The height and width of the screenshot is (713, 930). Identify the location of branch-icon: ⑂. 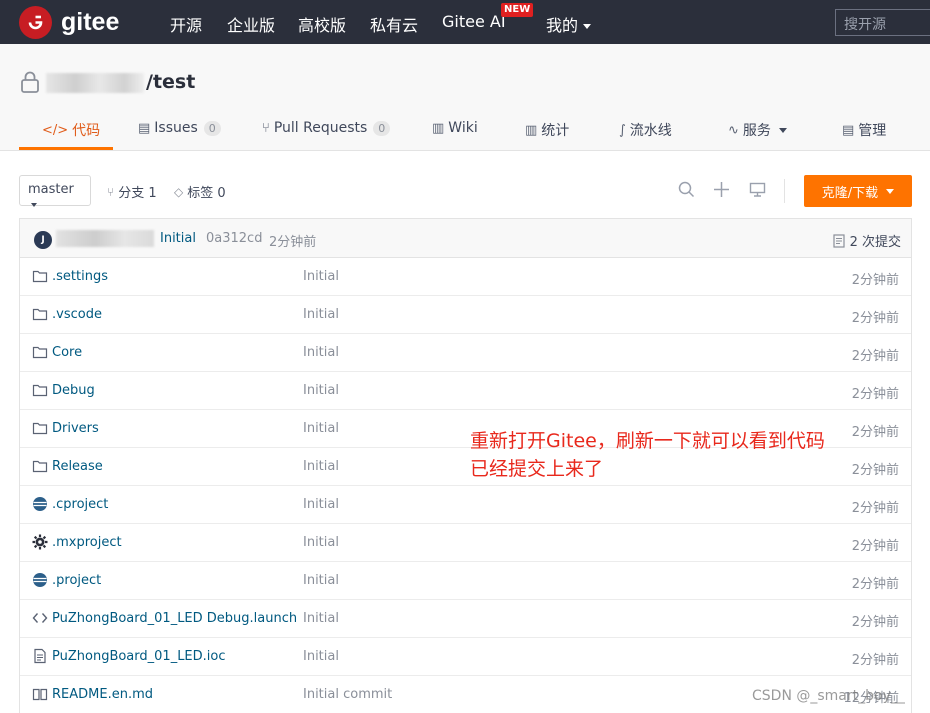
(111, 191).